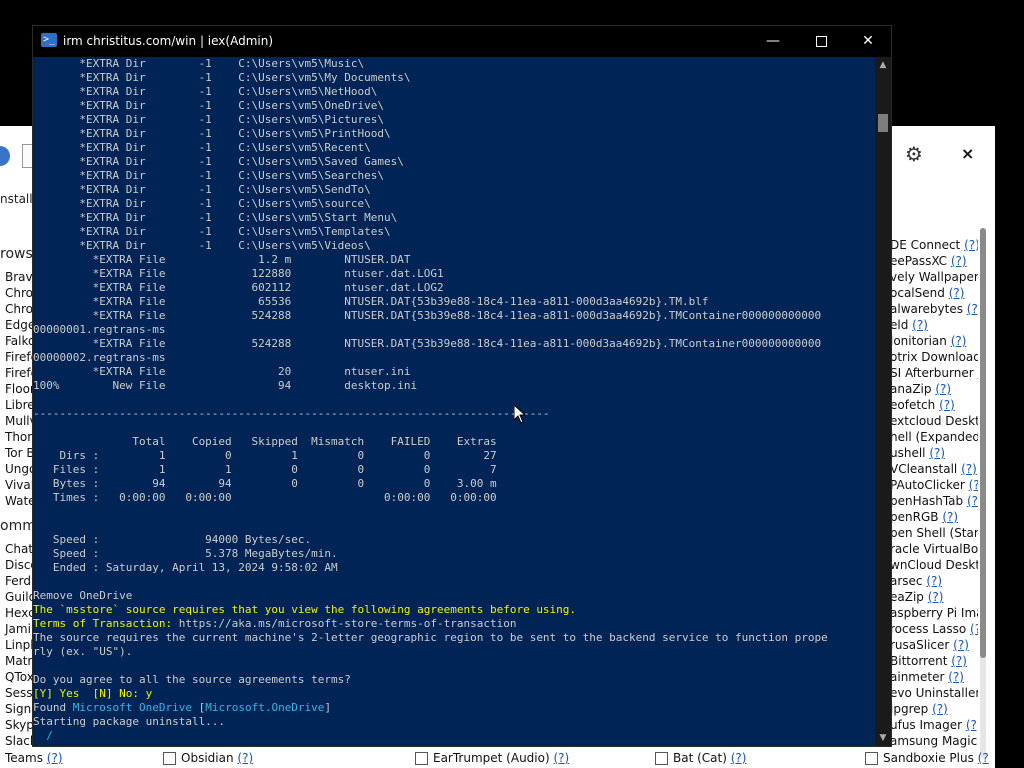 The image size is (1024, 768). I want to click on list-item: rusaSlicer (?), so click(934, 646).